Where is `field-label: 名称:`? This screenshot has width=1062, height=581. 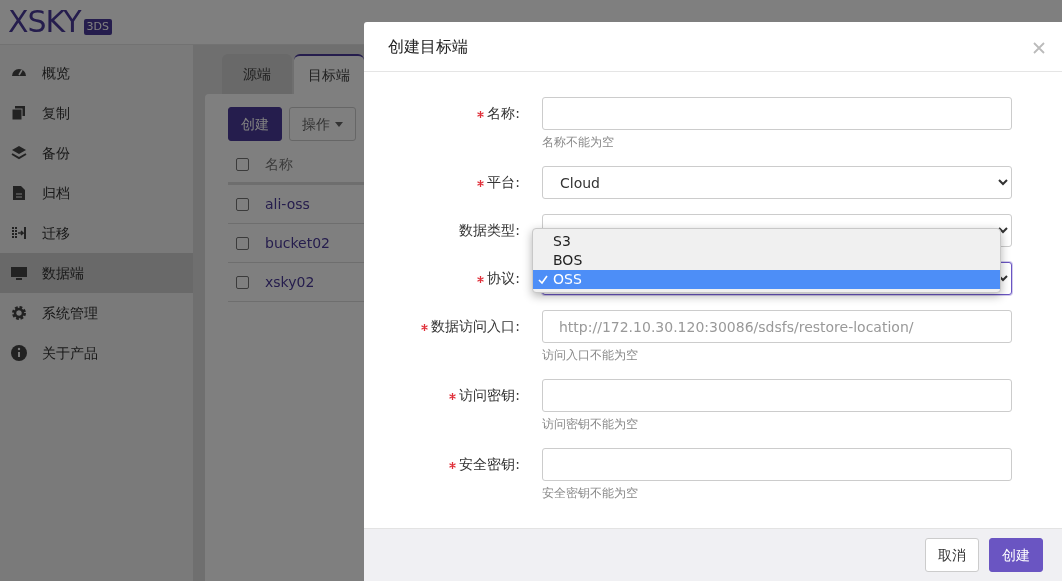 field-label: 名称: is located at coordinates (503, 113).